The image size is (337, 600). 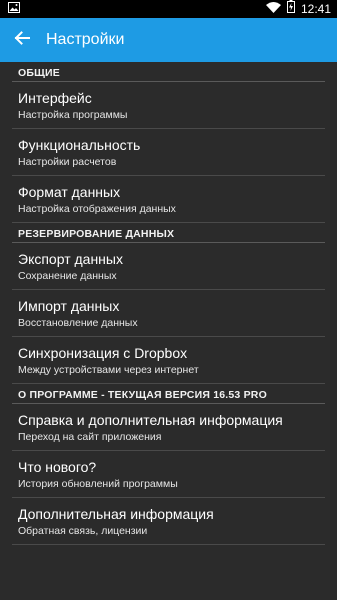 I want to click on section-header-about: О ПРОГРАММЕ - ТЕКУЩАЯ ВЕРСИЯ 16.53 PRO, so click(x=168, y=394).